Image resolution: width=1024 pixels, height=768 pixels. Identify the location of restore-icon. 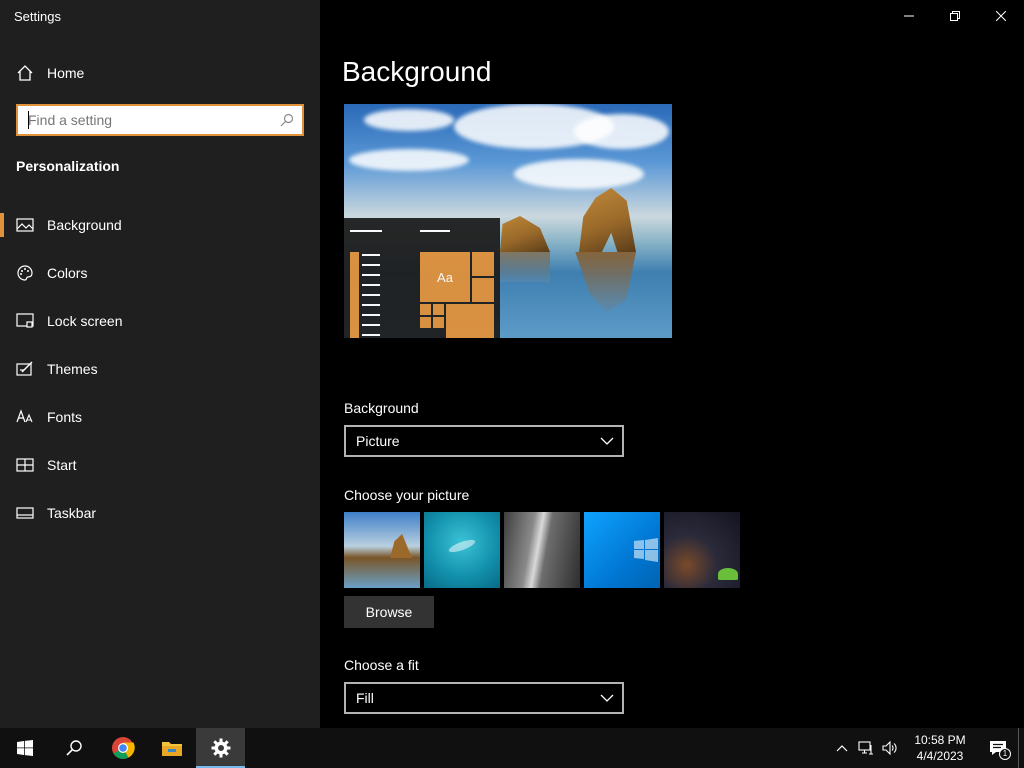
(955, 16).